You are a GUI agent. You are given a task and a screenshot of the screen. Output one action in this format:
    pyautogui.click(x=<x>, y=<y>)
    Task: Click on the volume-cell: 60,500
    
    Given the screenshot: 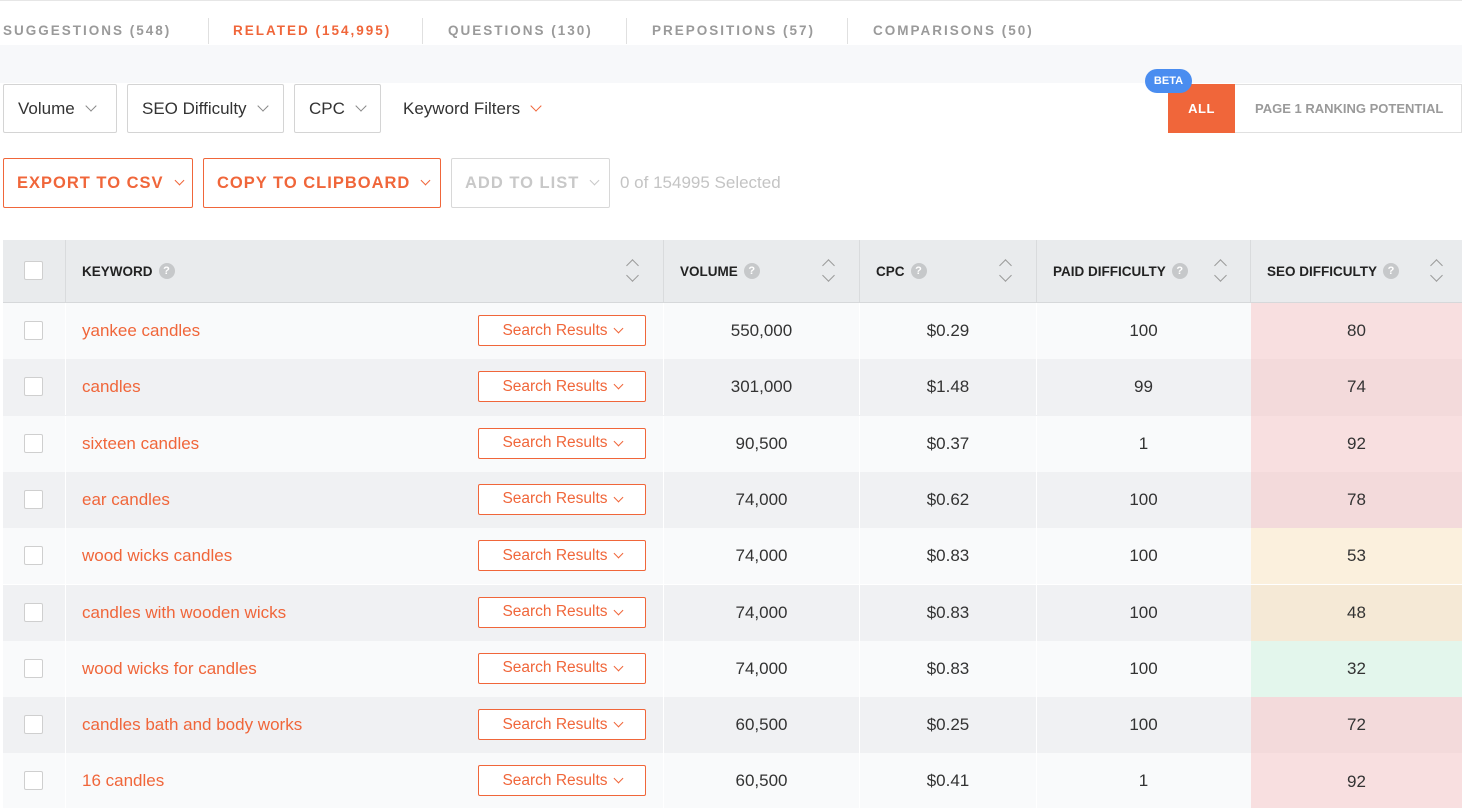 What is the action you would take?
    pyautogui.click(x=761, y=725)
    